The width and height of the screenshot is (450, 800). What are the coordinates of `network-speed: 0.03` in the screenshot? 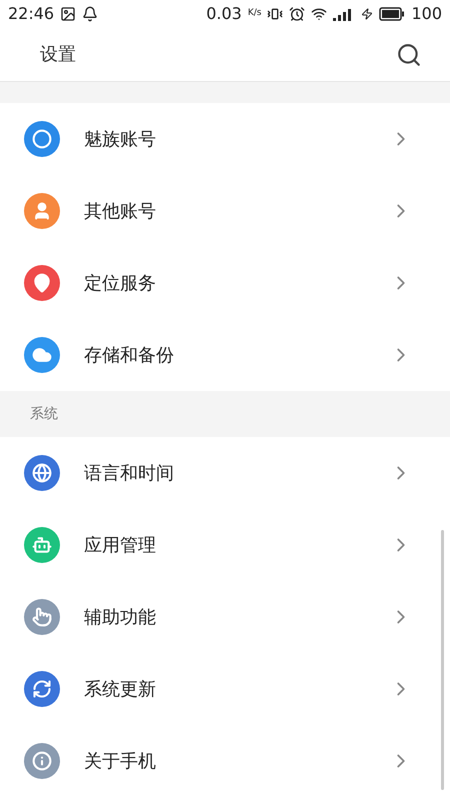 It's located at (224, 14).